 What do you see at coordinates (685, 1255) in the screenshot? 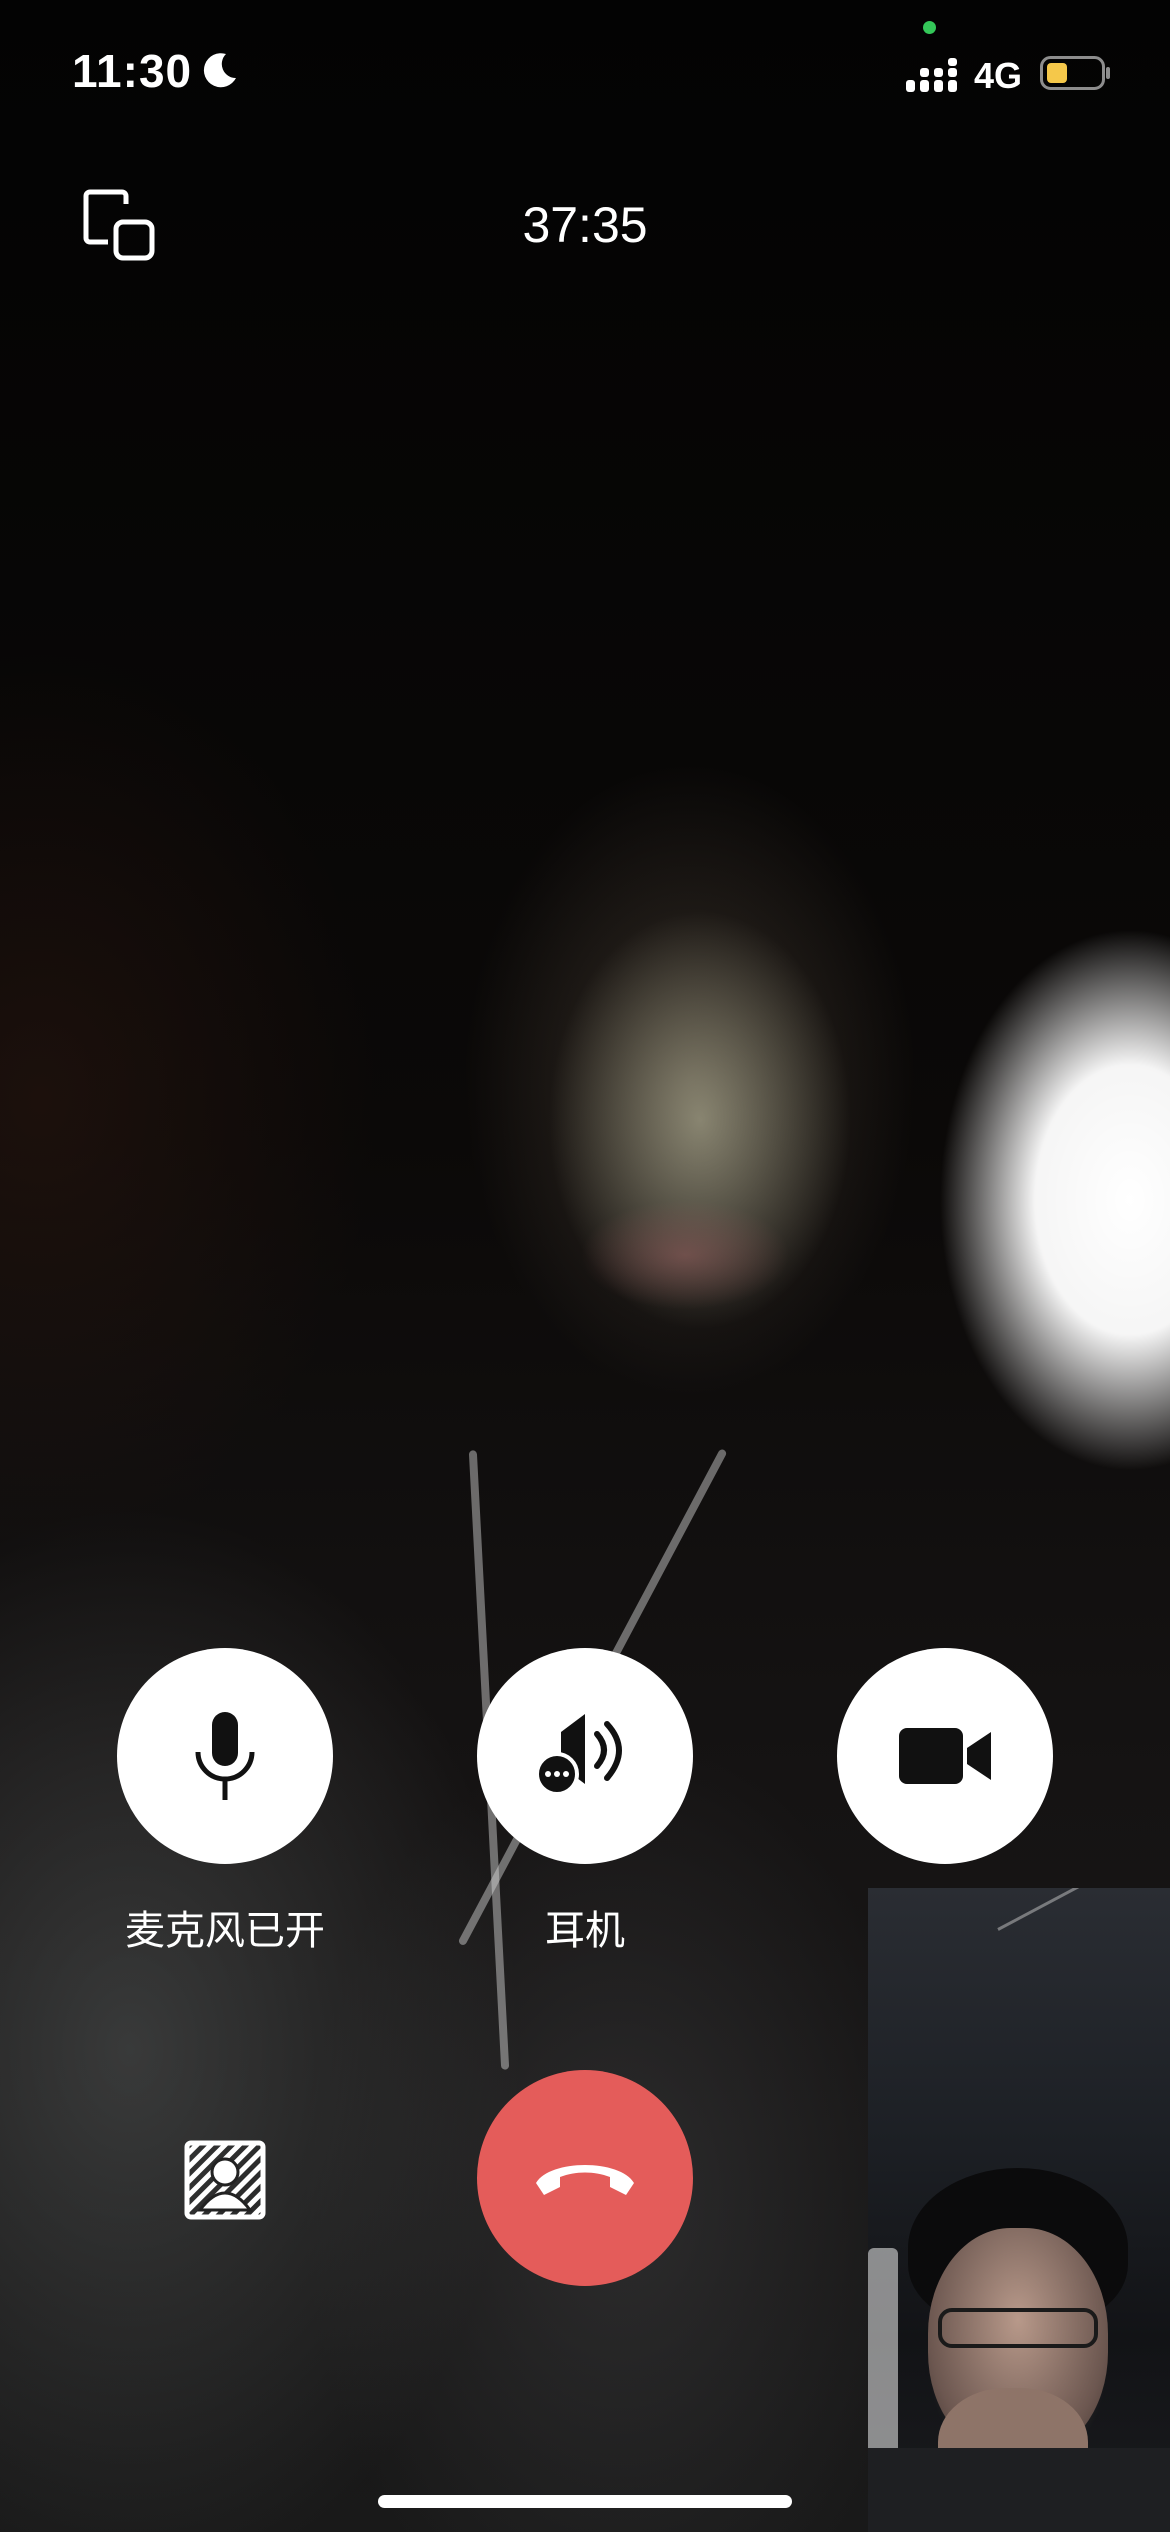
I see `remote-video-detail` at bounding box center [685, 1255].